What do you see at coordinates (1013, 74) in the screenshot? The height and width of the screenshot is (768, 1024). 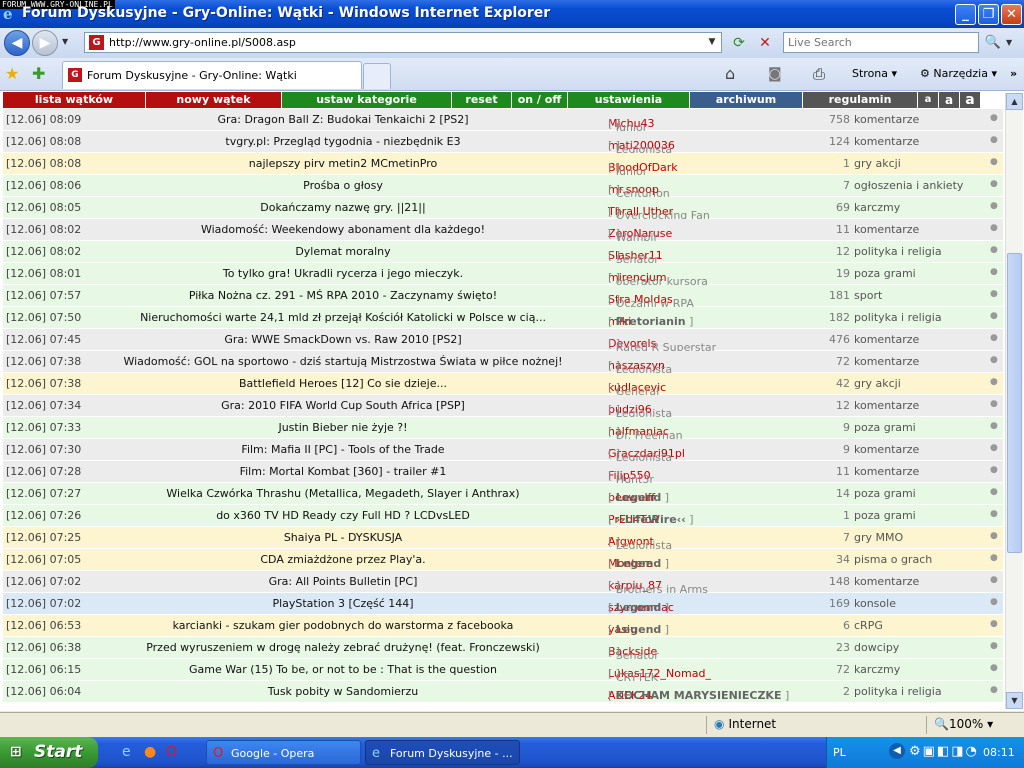 I see `more-commands-button: »` at bounding box center [1013, 74].